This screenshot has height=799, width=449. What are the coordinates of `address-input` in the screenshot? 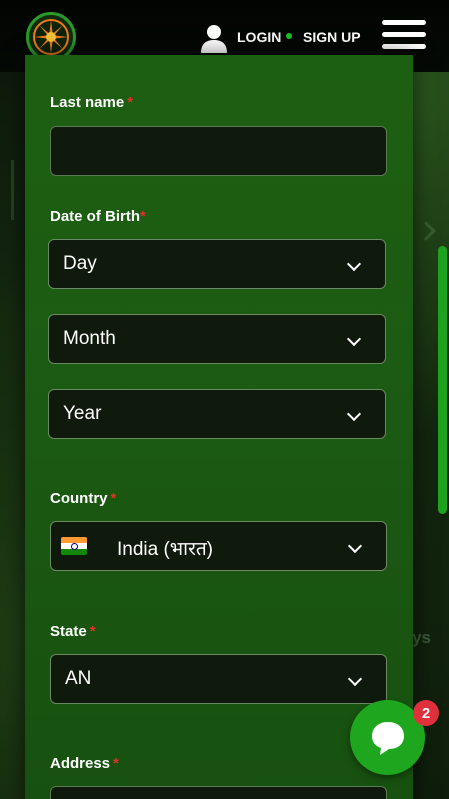 It's located at (218, 792).